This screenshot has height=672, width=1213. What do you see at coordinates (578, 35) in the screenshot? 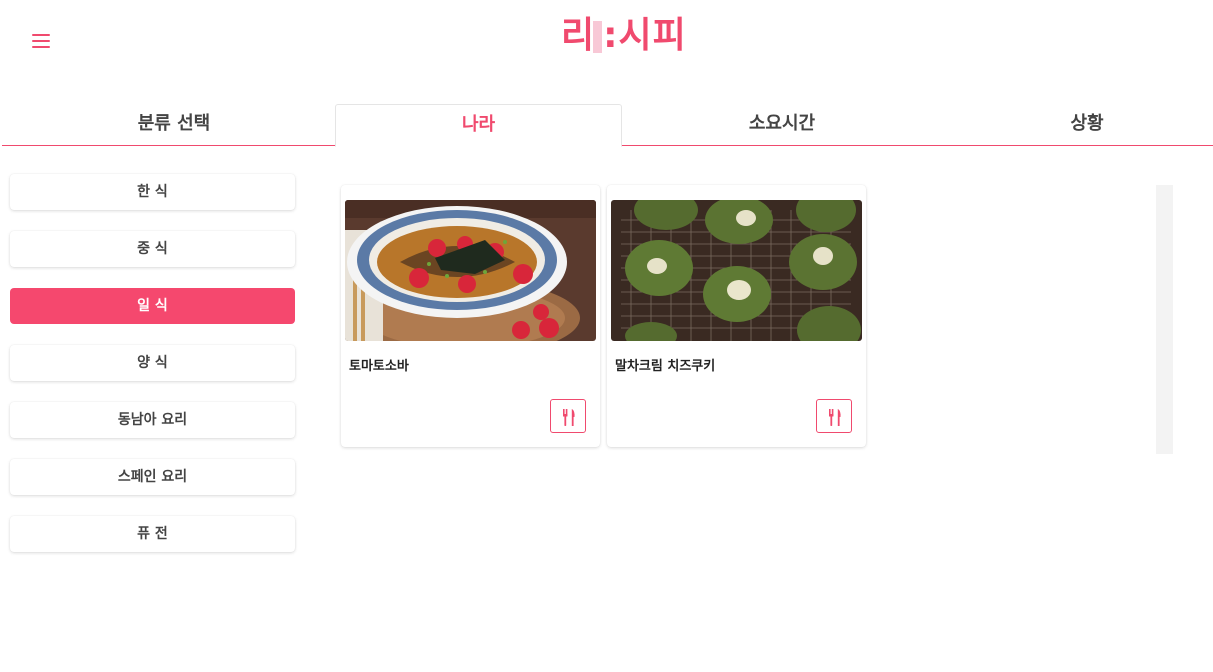
I see `logo-left: 리` at bounding box center [578, 35].